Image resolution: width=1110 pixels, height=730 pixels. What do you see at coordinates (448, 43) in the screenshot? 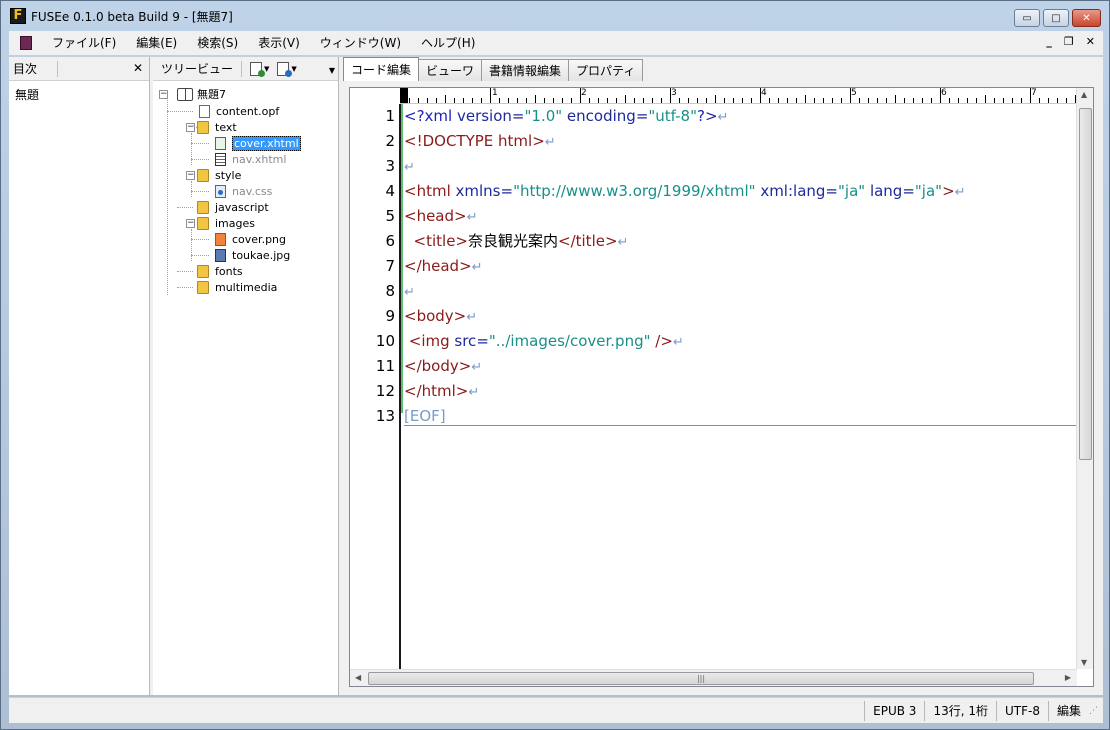
I see `menu-help: ヘルプ(H)` at bounding box center [448, 43].